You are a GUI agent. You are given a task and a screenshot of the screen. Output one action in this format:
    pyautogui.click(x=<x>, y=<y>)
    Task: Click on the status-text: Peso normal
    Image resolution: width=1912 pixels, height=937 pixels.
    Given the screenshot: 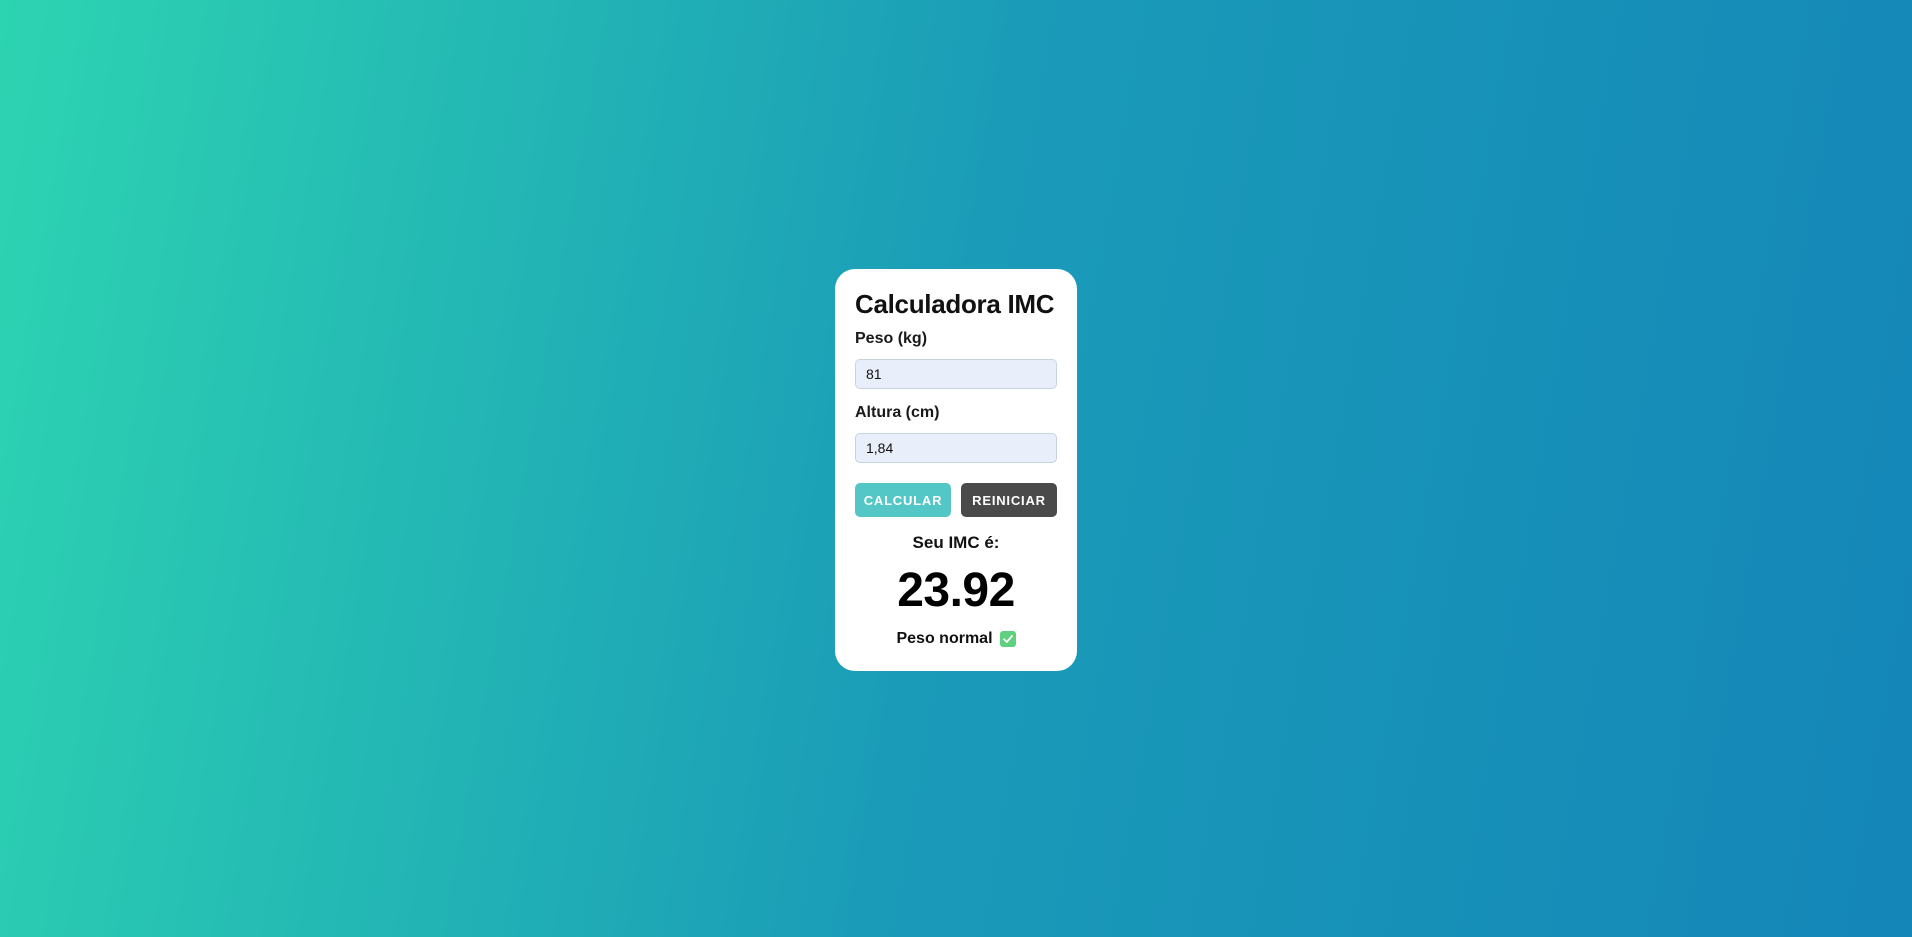 What is the action you would take?
    pyautogui.click(x=944, y=638)
    